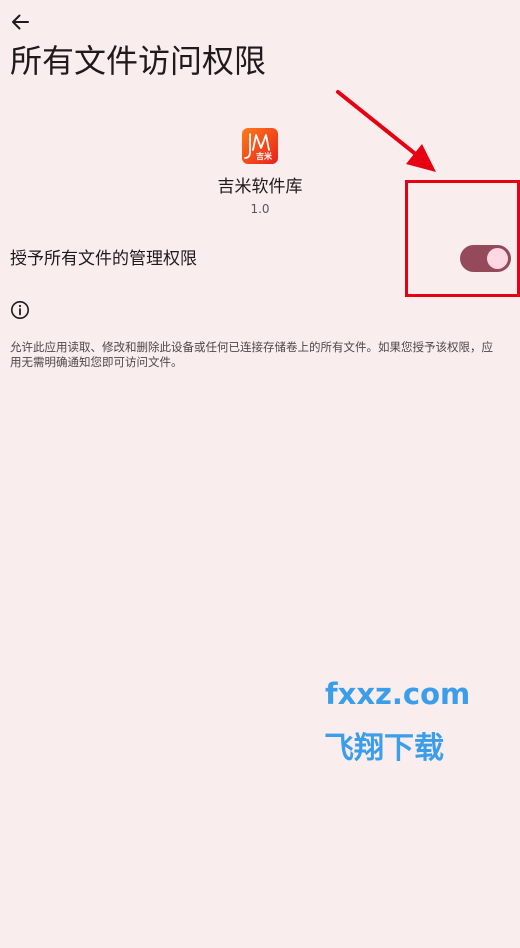 This screenshot has height=948, width=520. Describe the element at coordinates (264, 156) in the screenshot. I see `app-logo-text: 吉米` at that location.